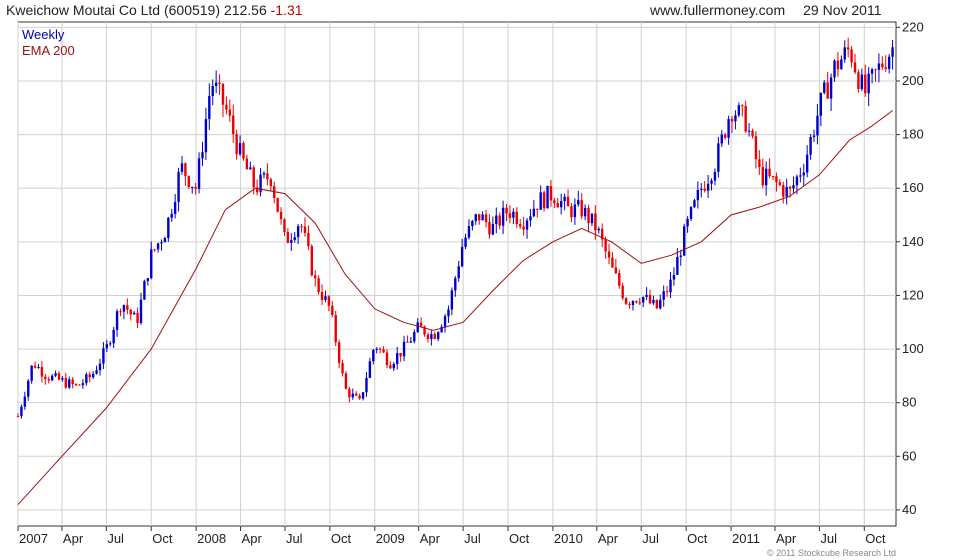  What do you see at coordinates (608, 538) in the screenshot?
I see `x-tick-label: Apr` at bounding box center [608, 538].